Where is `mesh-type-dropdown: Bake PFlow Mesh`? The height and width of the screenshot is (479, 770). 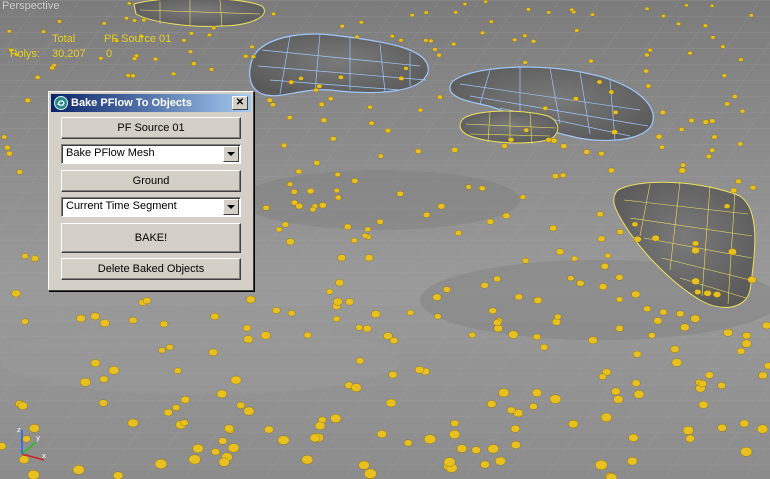
mesh-type-dropdown: Bake PFlow Mesh is located at coordinates (151, 154).